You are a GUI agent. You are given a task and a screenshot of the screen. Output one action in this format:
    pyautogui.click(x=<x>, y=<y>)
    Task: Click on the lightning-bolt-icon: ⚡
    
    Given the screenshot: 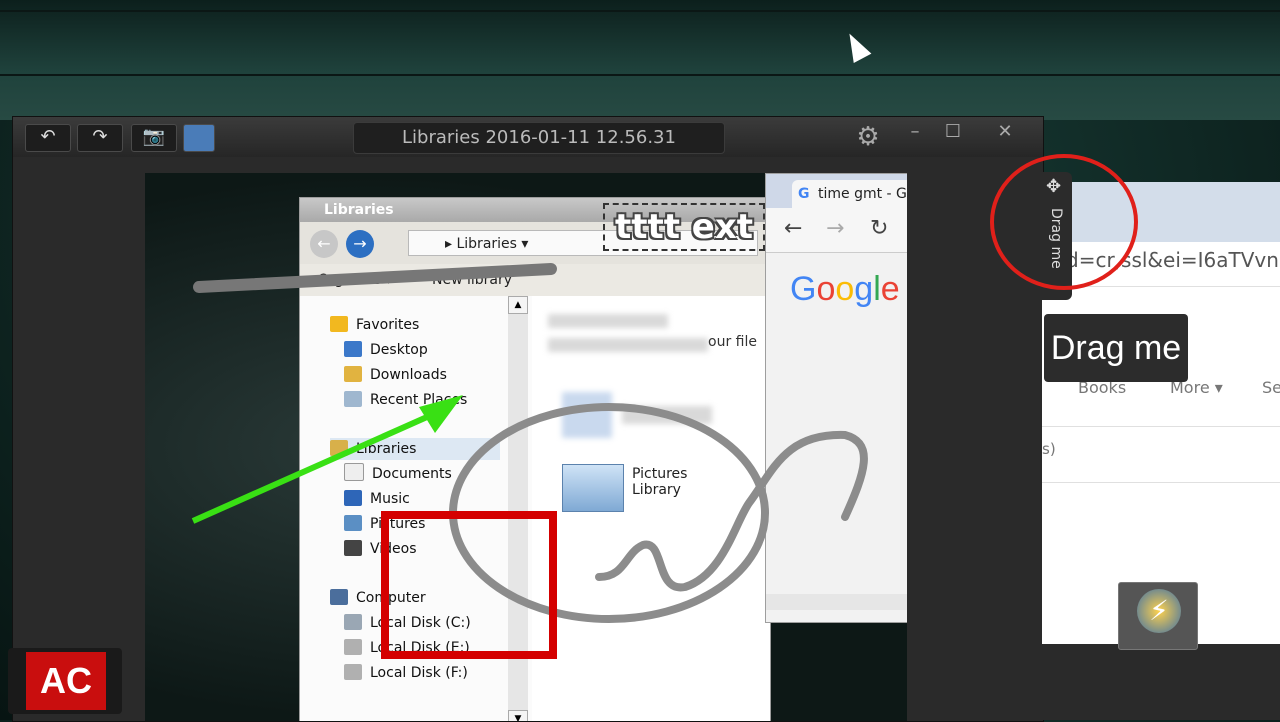 What is the action you would take?
    pyautogui.click(x=1159, y=611)
    